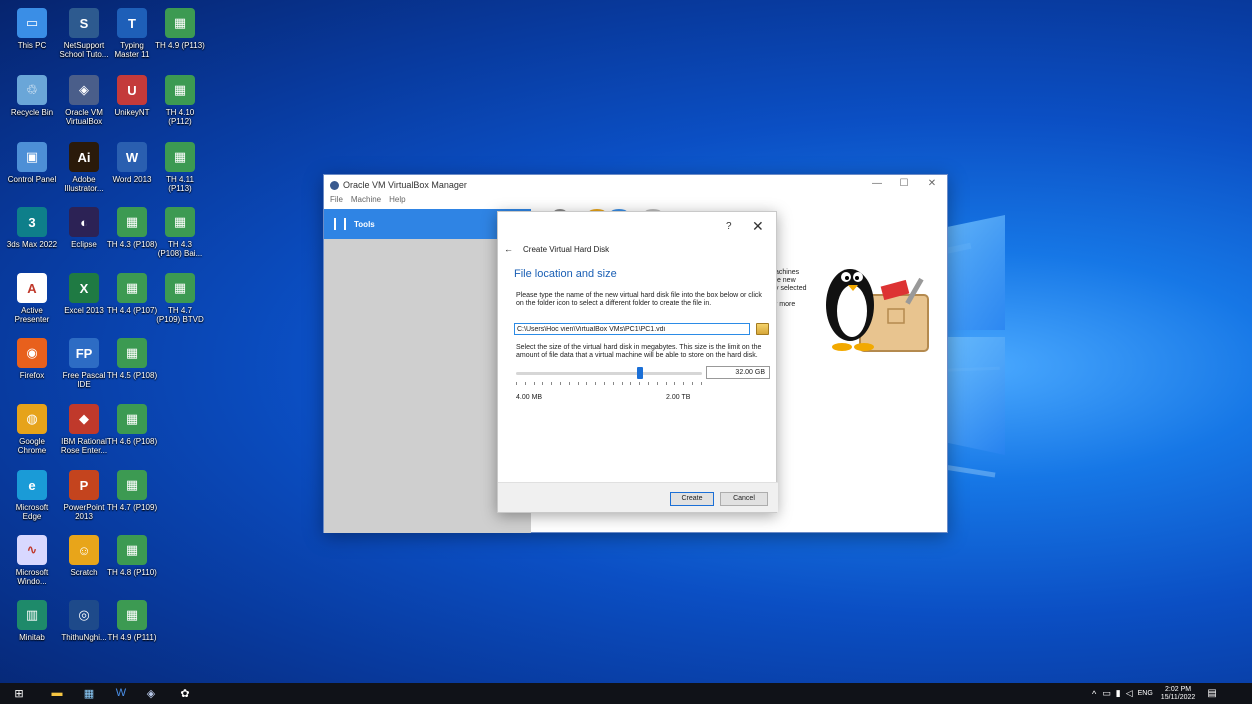  I want to click on desktop-shortcut: ▣ Control Panel, so click(32, 174).